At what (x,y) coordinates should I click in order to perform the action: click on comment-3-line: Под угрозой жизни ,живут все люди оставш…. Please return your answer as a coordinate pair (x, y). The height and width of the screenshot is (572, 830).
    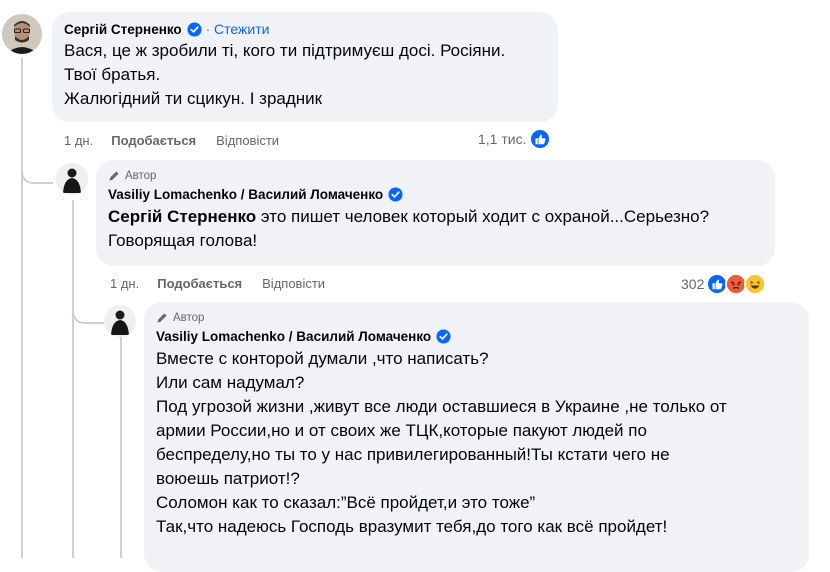
    Looking at the image, I should click on (441, 406).